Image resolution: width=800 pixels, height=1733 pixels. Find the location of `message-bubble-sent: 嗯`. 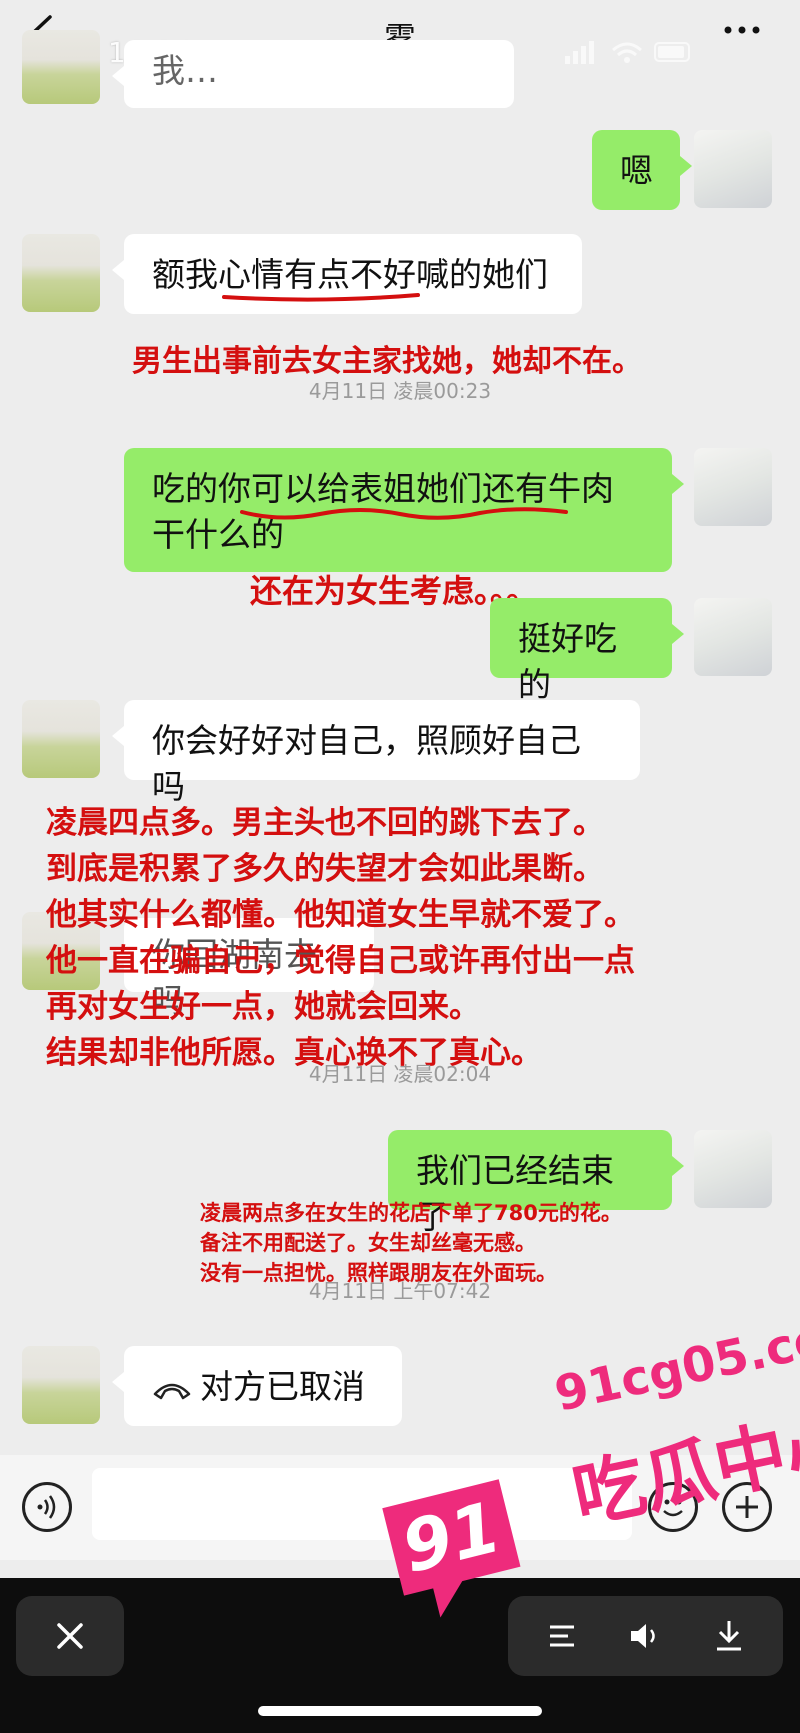

message-bubble-sent: 嗯 is located at coordinates (642, 170).